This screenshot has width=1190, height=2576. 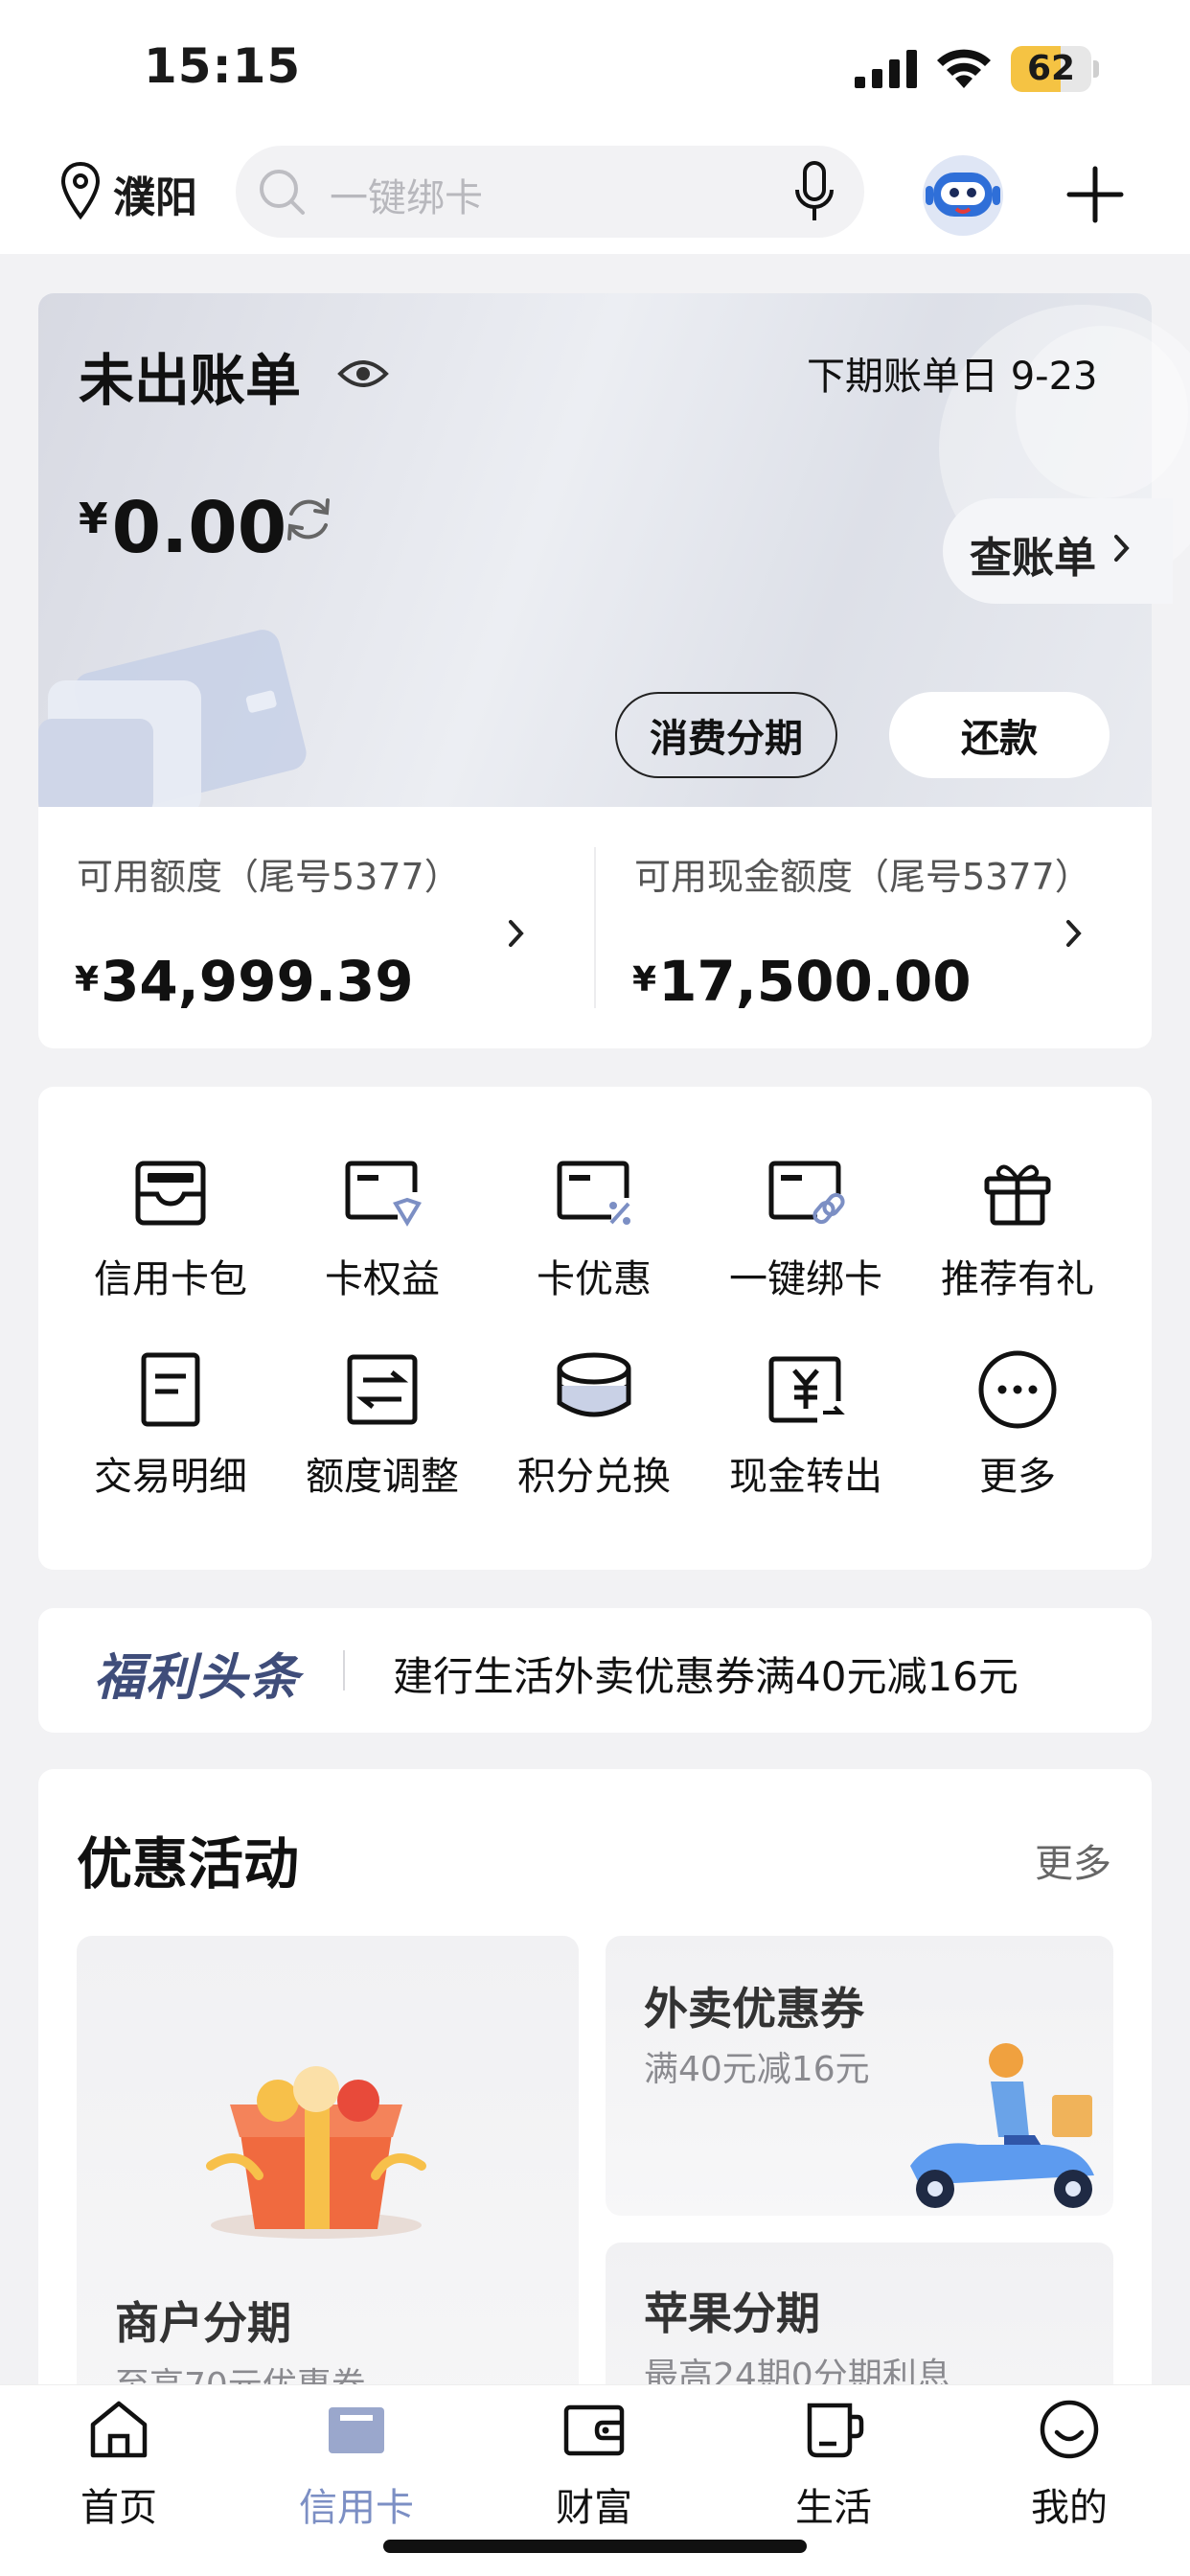 What do you see at coordinates (594, 2464) in the screenshot?
I see `tab-wealth: 财富` at bounding box center [594, 2464].